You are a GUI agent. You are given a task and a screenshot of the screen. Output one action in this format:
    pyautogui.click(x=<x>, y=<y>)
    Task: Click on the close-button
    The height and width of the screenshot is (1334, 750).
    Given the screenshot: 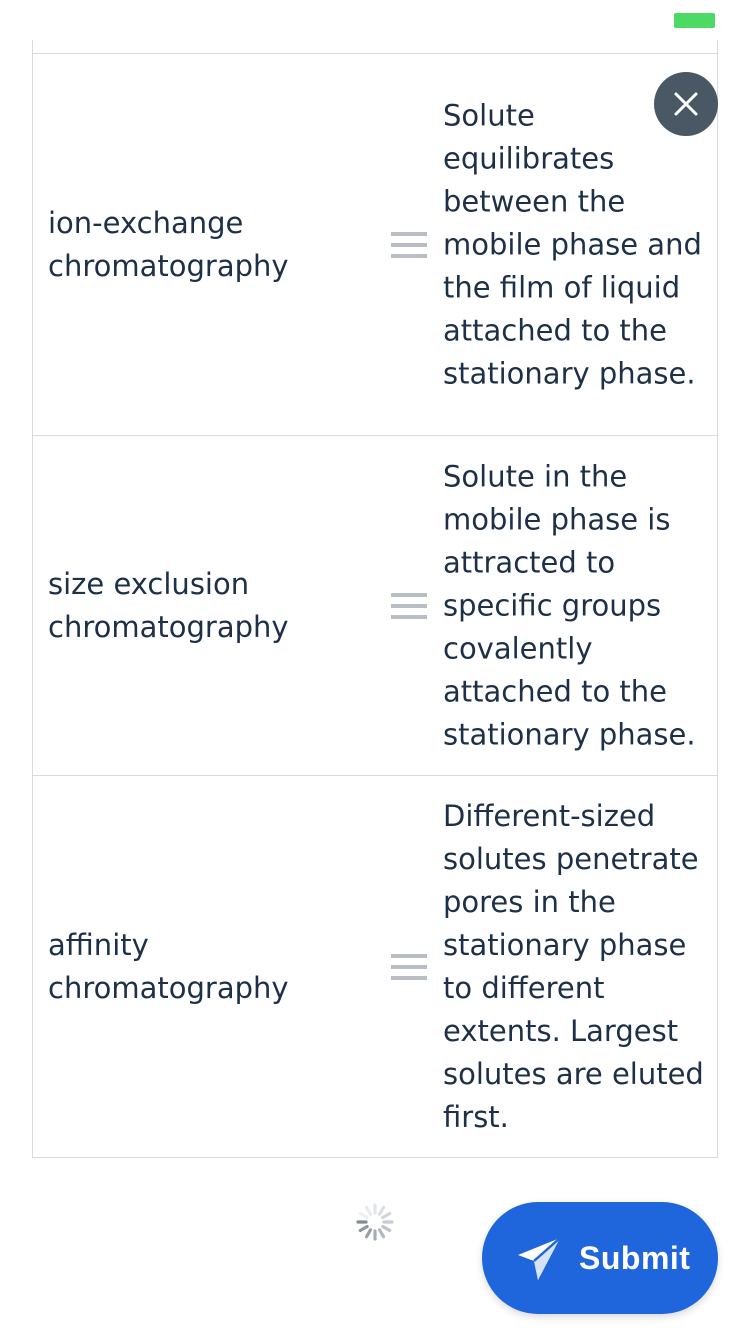 What is the action you would take?
    pyautogui.click(x=686, y=104)
    